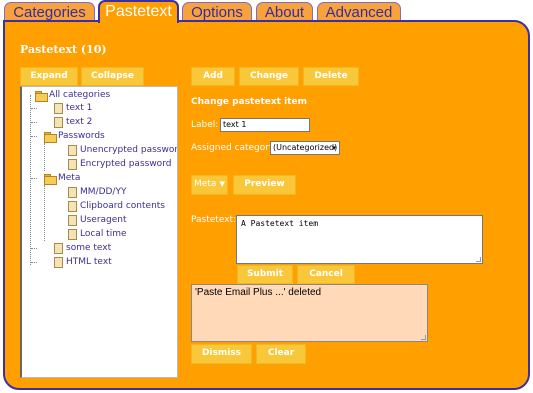 This screenshot has height=393, width=533. What do you see at coordinates (217, 12) in the screenshot?
I see `tab-options: Options` at bounding box center [217, 12].